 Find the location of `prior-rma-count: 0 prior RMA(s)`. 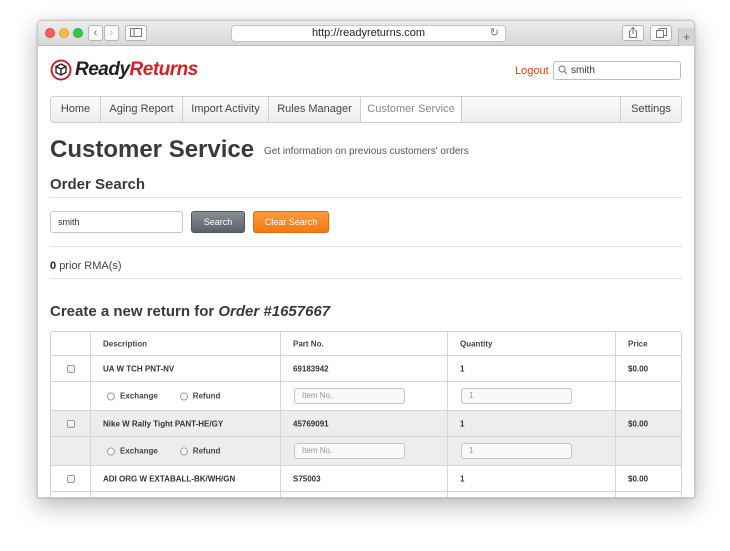

prior-rma-count: 0 prior RMA(s) is located at coordinates (86, 266).